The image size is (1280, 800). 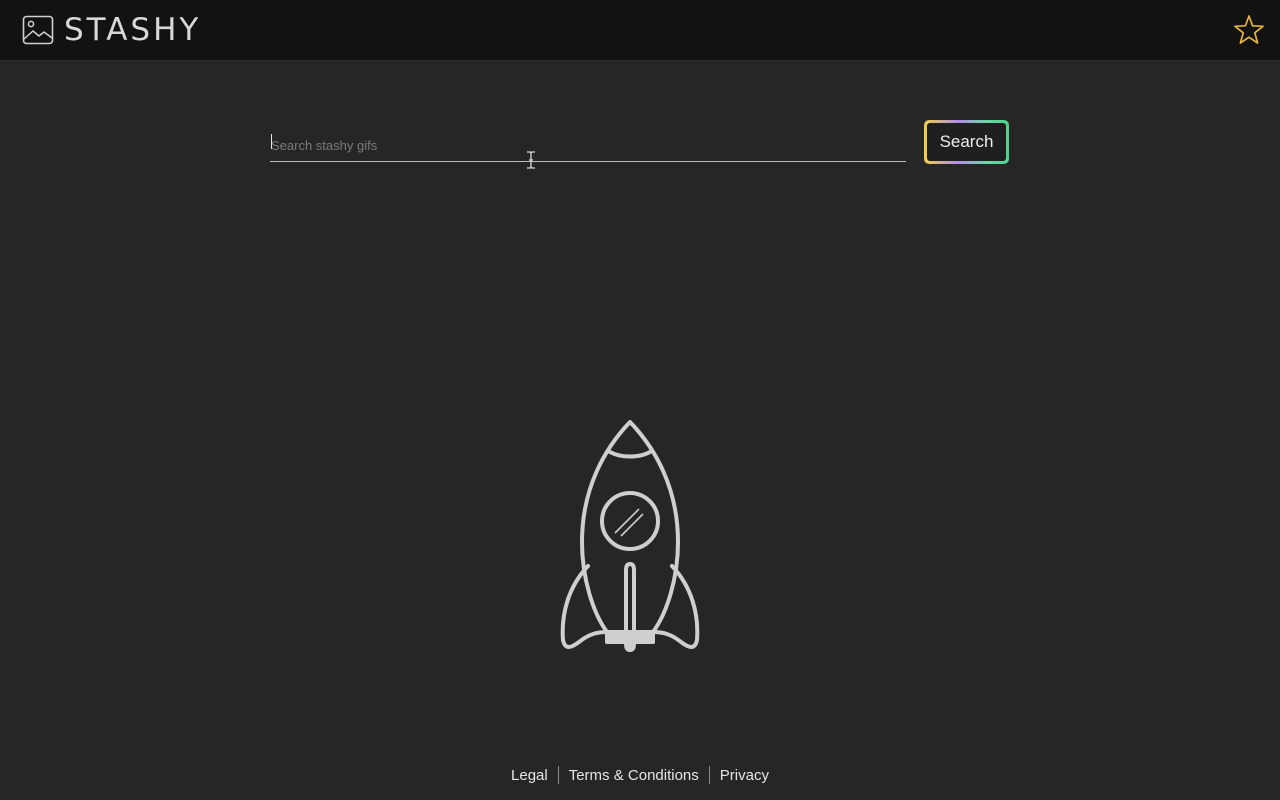 What do you see at coordinates (588, 146) in the screenshot?
I see `search-input` at bounding box center [588, 146].